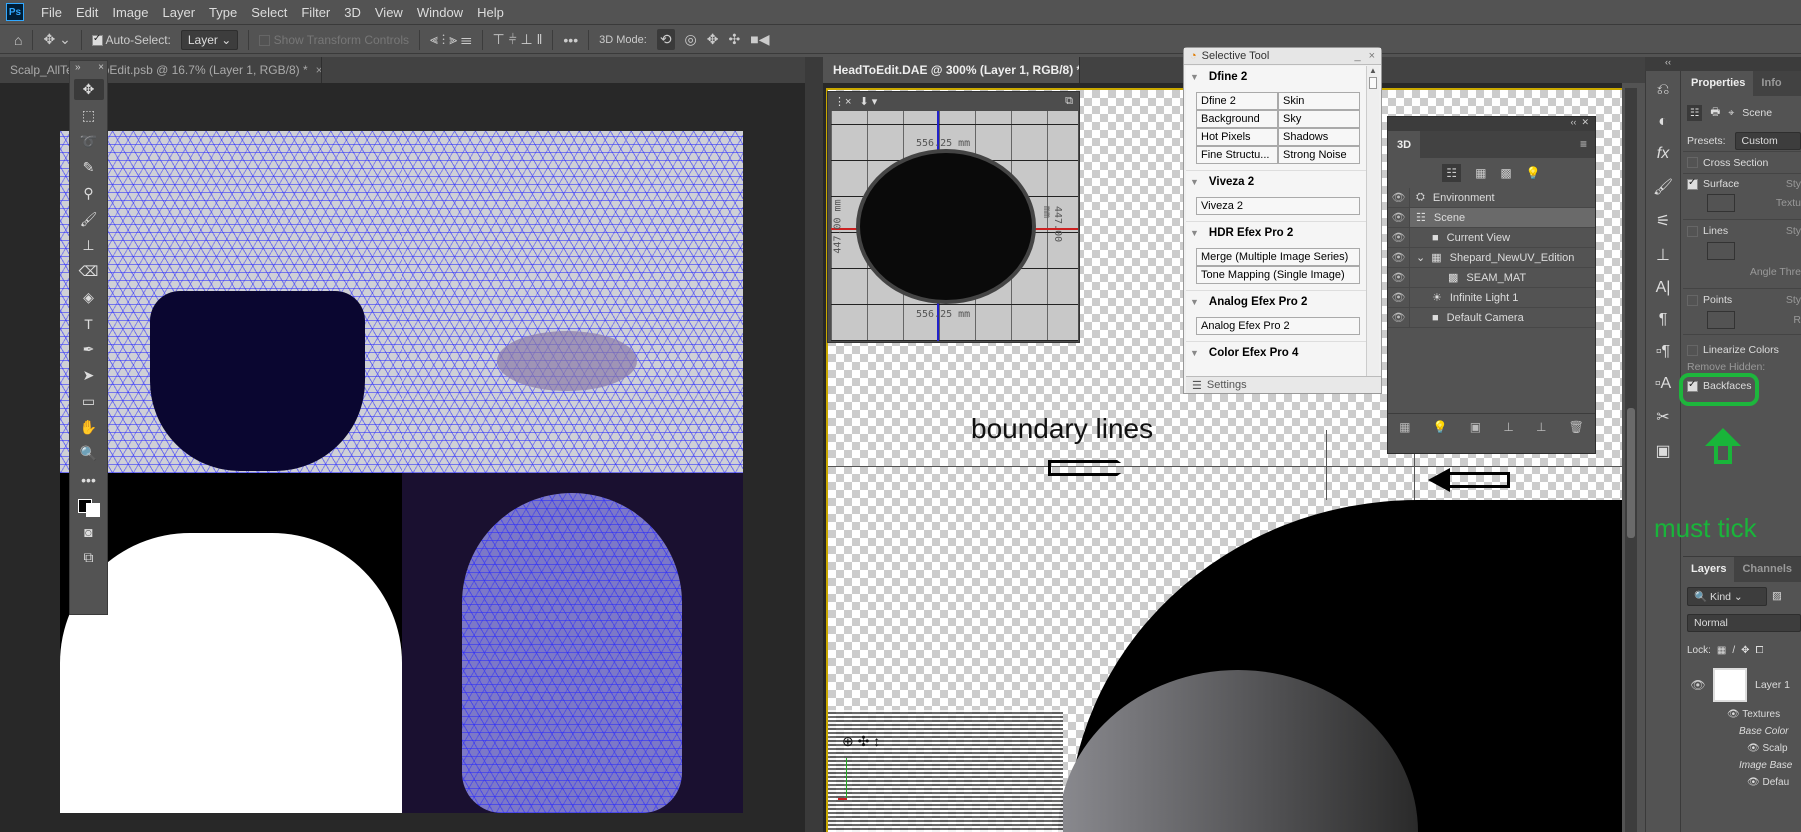 This screenshot has height=832, width=1801. Describe the element at coordinates (1745, 650) in the screenshot. I see `lock-position-icon: ✥` at that location.